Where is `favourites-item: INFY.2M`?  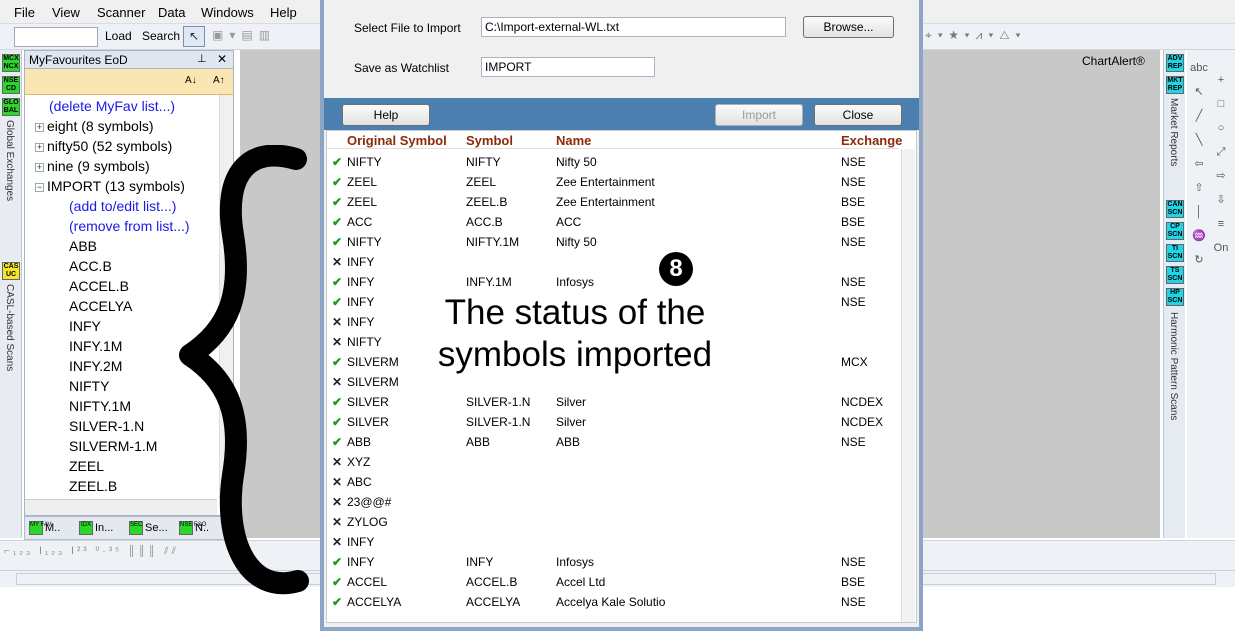
favourites-item: INFY.2M is located at coordinates (95, 366).